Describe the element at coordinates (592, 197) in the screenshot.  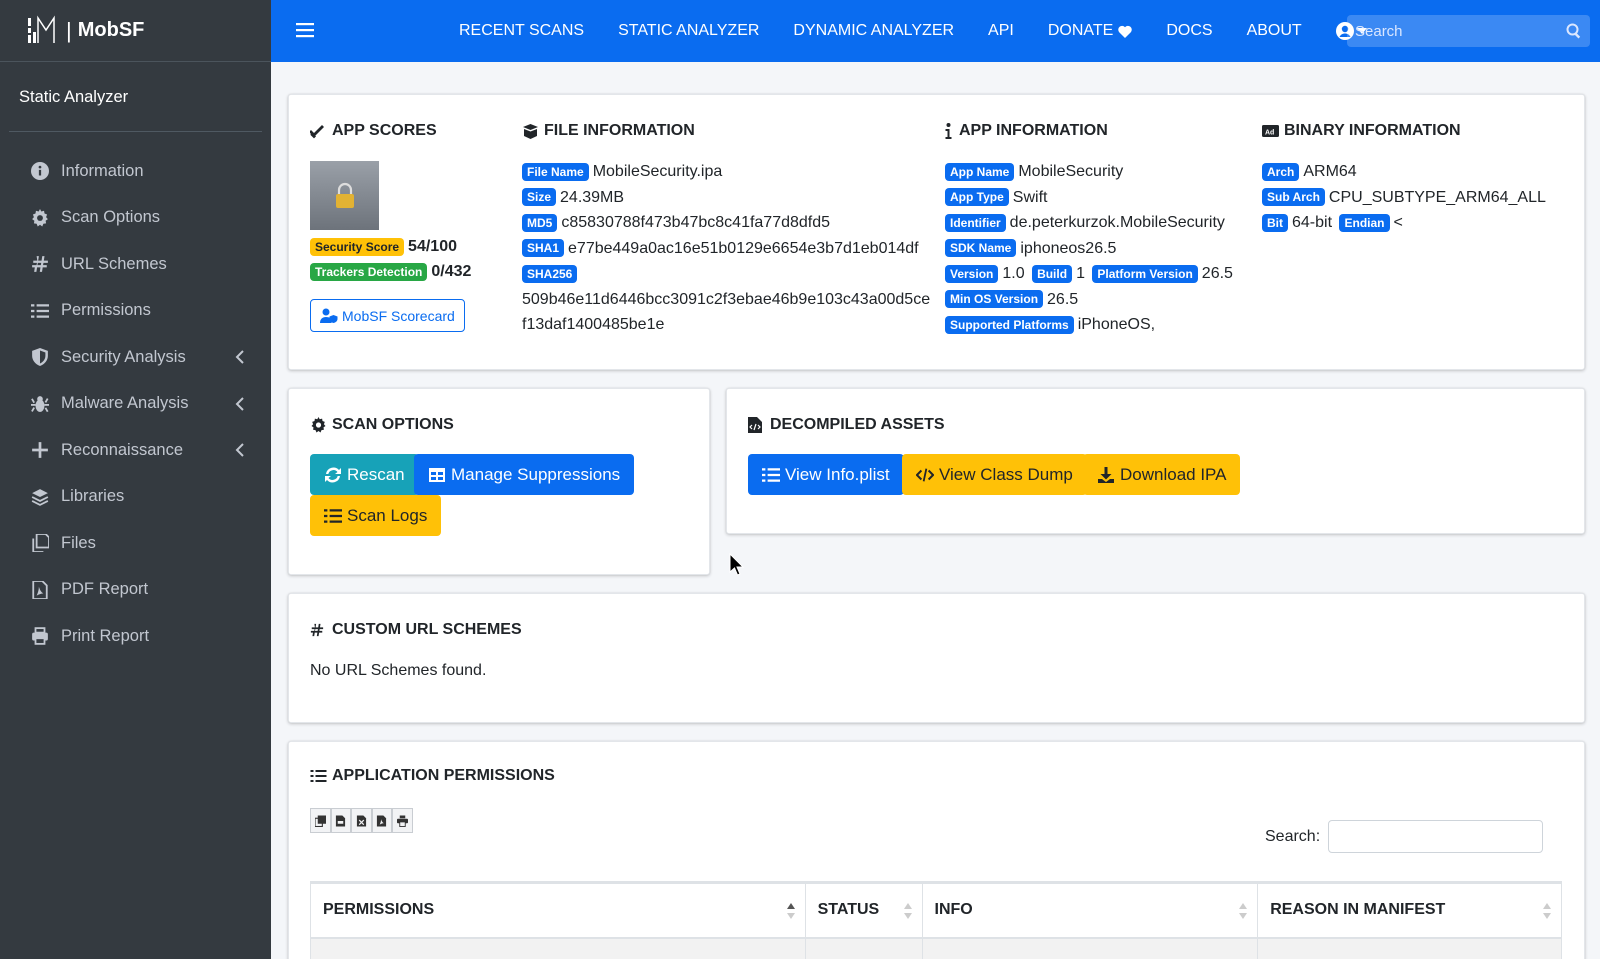
I see `size-value: 24.39MB` at that location.